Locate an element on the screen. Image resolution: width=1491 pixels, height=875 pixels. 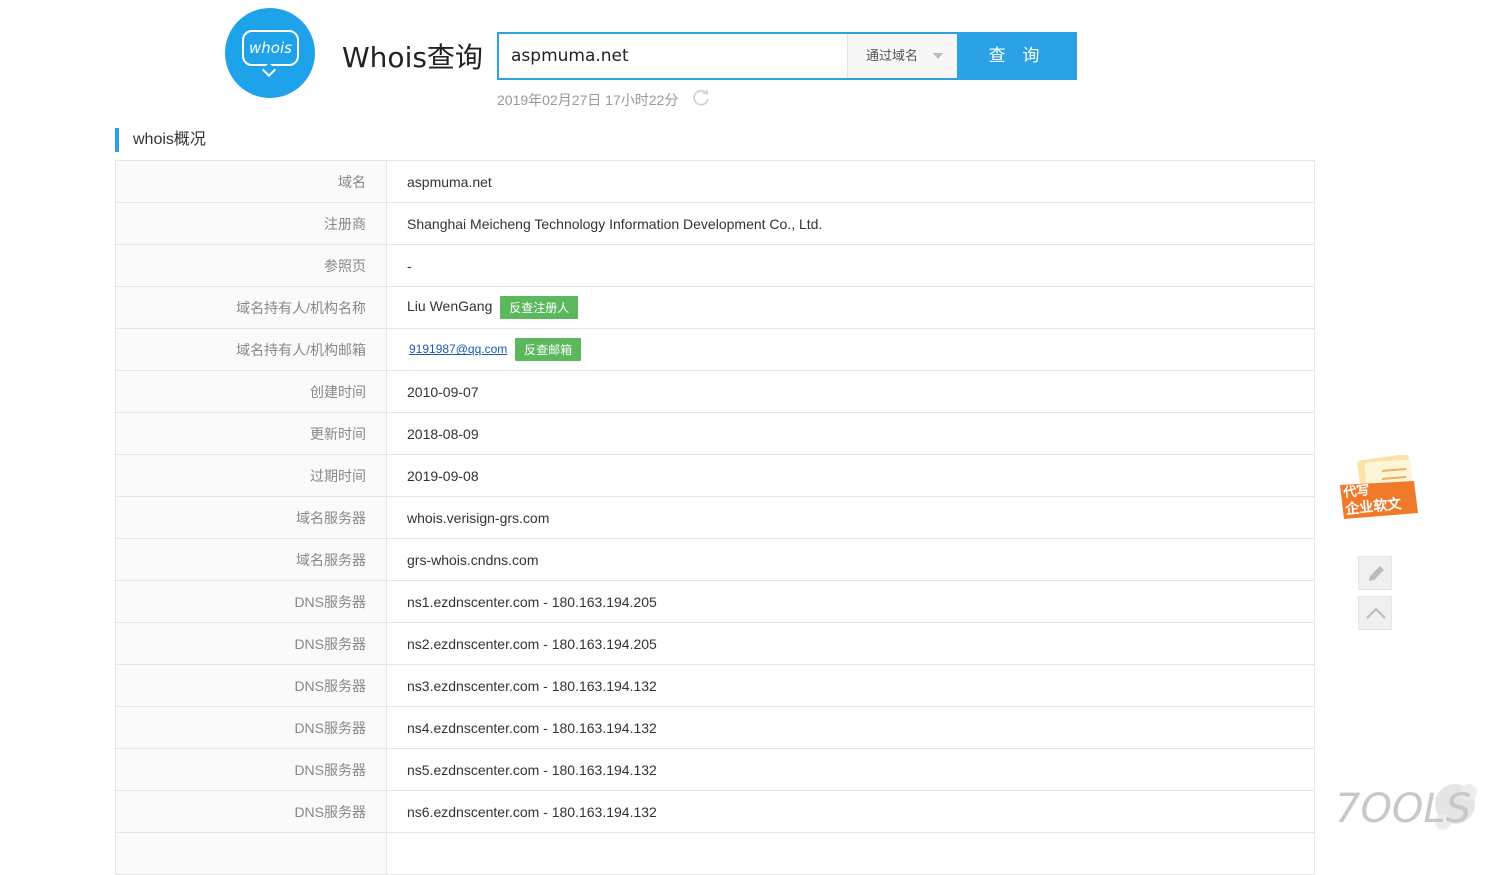
search-box: 通过域名 查 询 is located at coordinates (787, 56).